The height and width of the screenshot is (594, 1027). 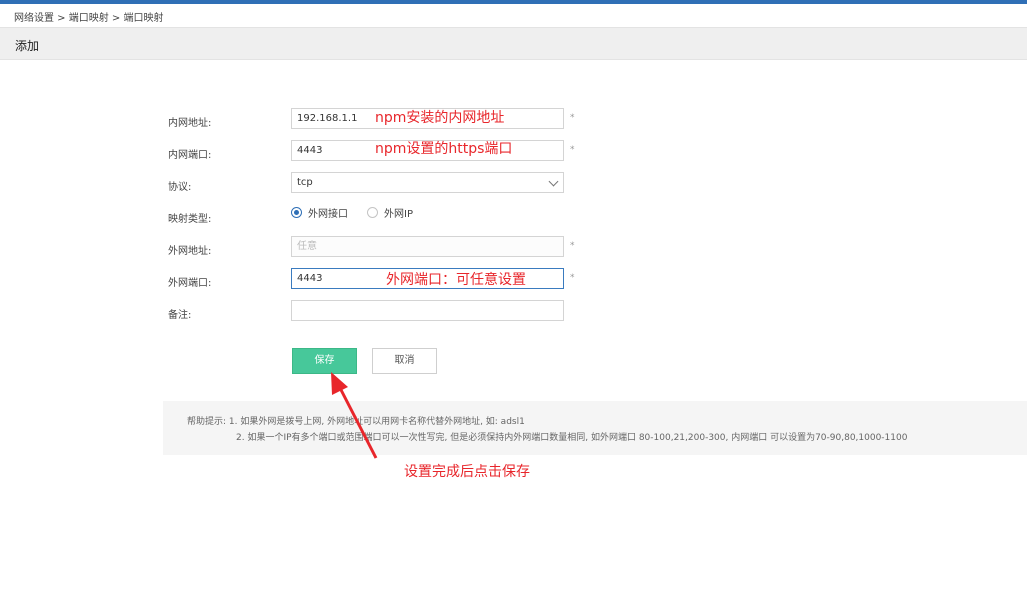 I want to click on radio-wan-interface-label: 外网接口, so click(x=328, y=214).